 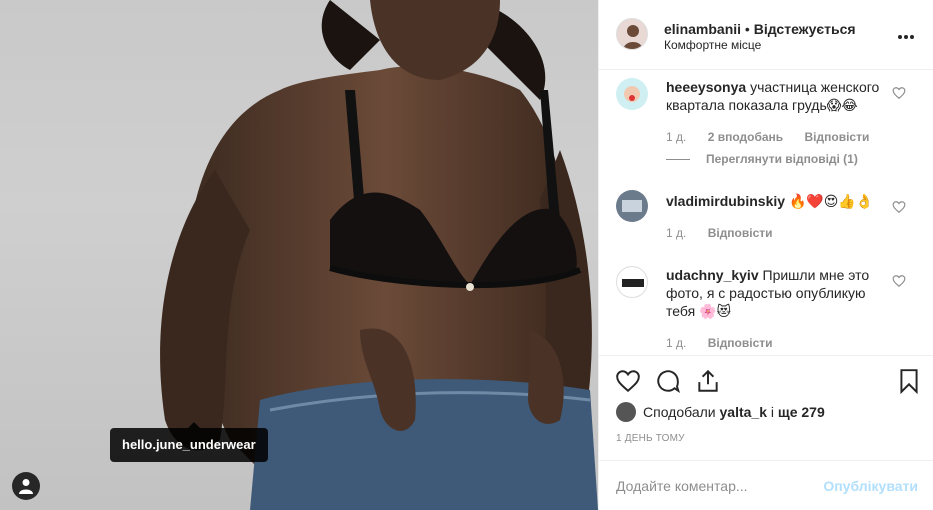 I want to click on comment-body: 🔥❤️😍👍👌, so click(x=831, y=201).